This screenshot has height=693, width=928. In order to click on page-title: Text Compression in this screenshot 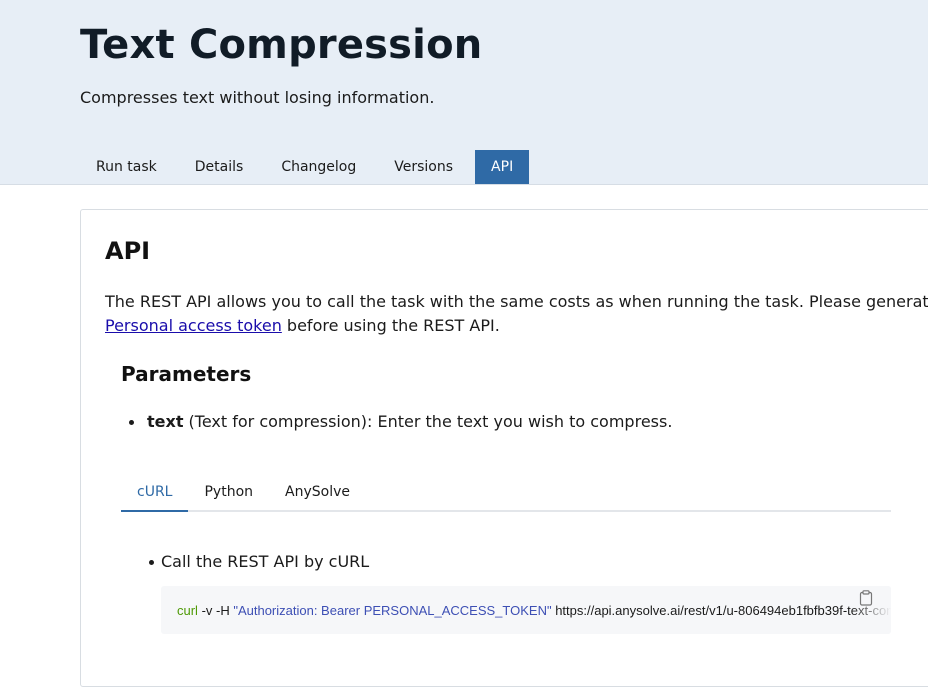, I will do `click(281, 45)`.